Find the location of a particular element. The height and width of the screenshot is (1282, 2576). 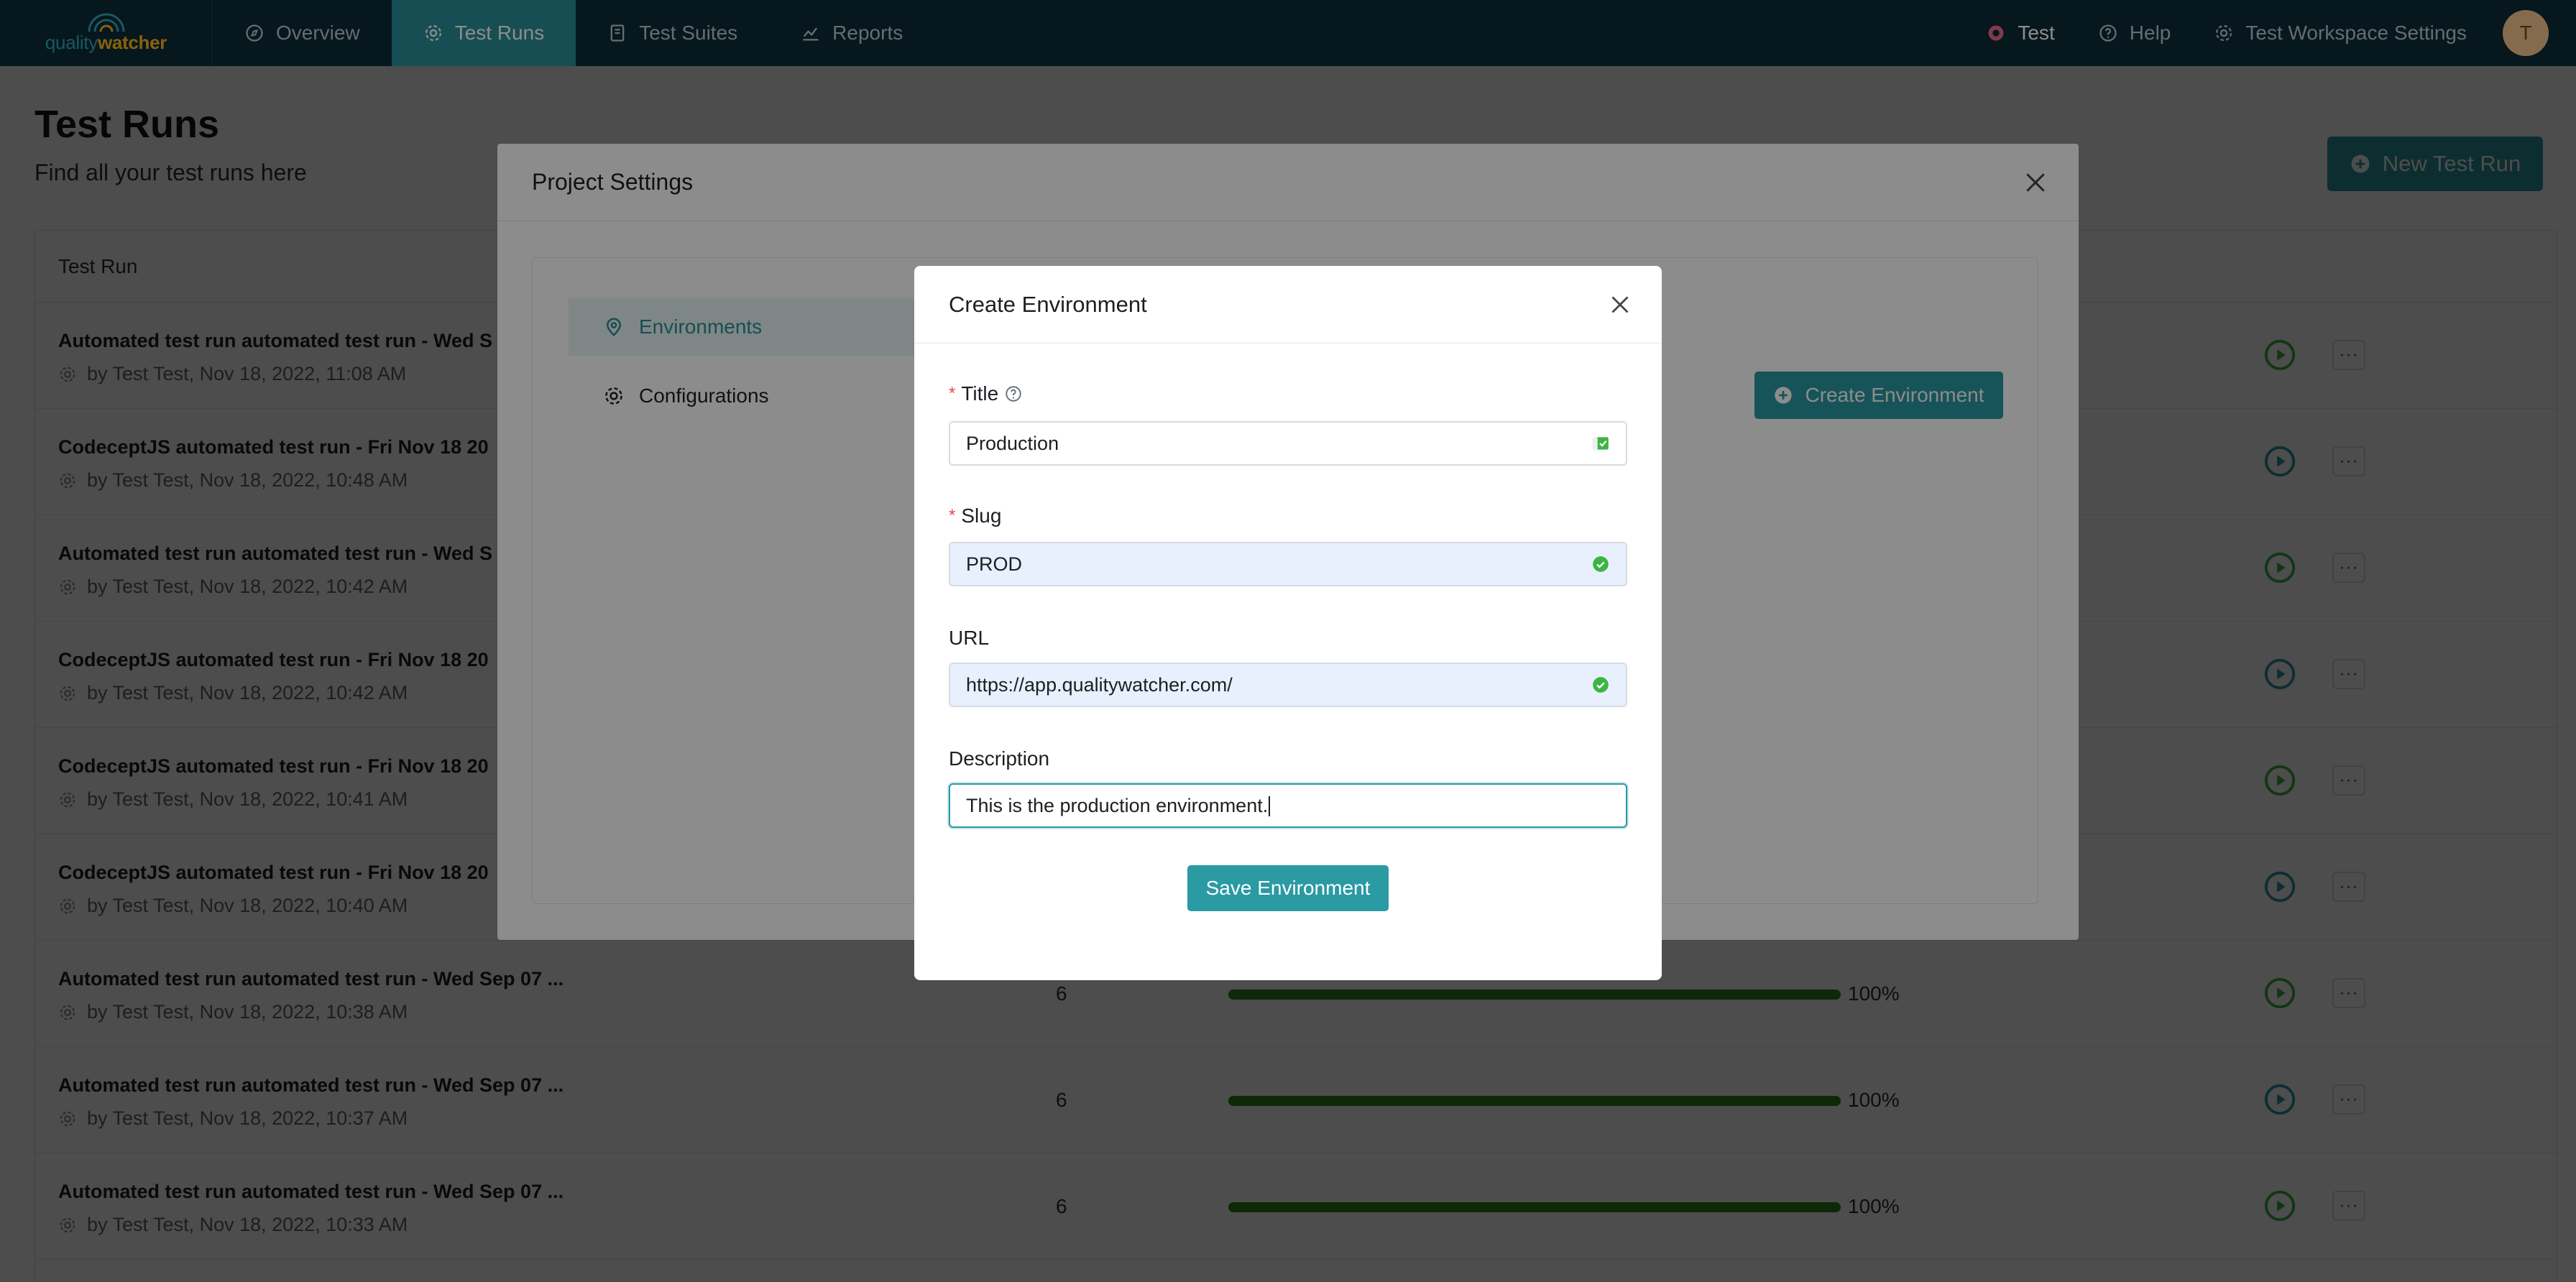

label-text: Description is located at coordinates (999, 758).